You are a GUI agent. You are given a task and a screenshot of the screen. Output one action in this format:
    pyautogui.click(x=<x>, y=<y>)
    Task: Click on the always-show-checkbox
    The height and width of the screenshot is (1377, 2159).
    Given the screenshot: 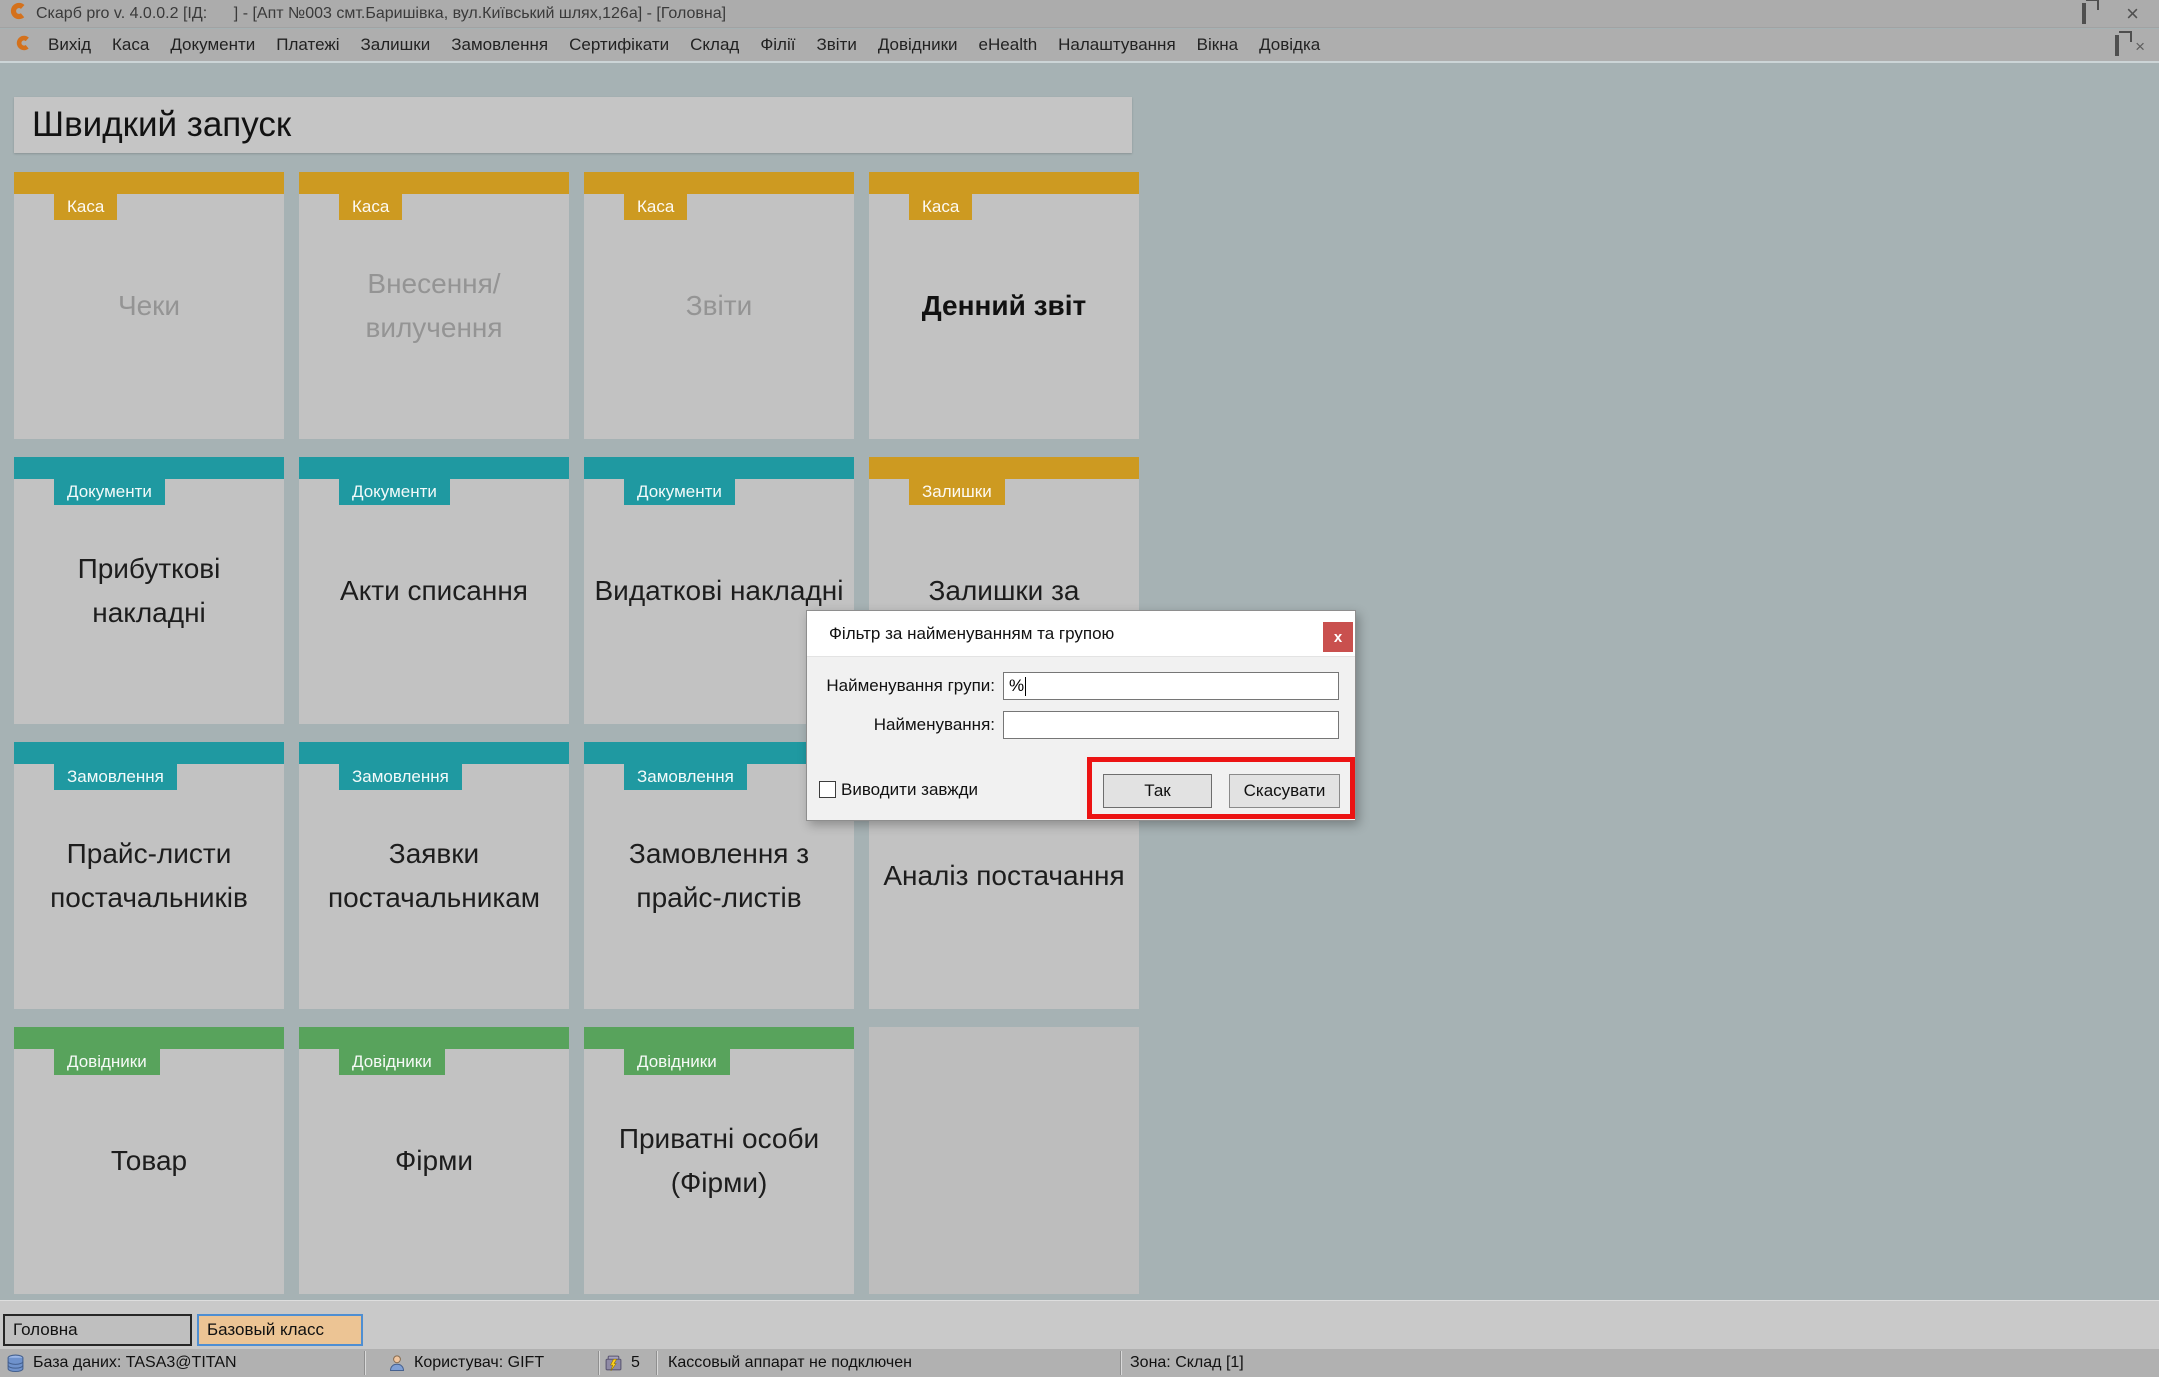 What is the action you would take?
    pyautogui.click(x=827, y=789)
    